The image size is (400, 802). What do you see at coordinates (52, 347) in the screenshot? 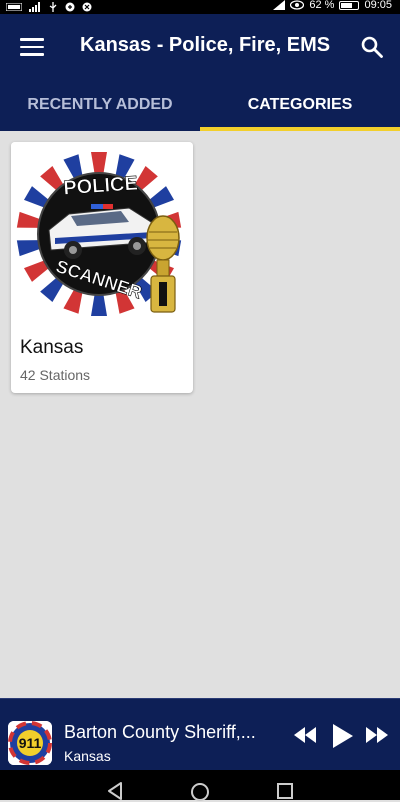
I see `category-name: Kansas` at bounding box center [52, 347].